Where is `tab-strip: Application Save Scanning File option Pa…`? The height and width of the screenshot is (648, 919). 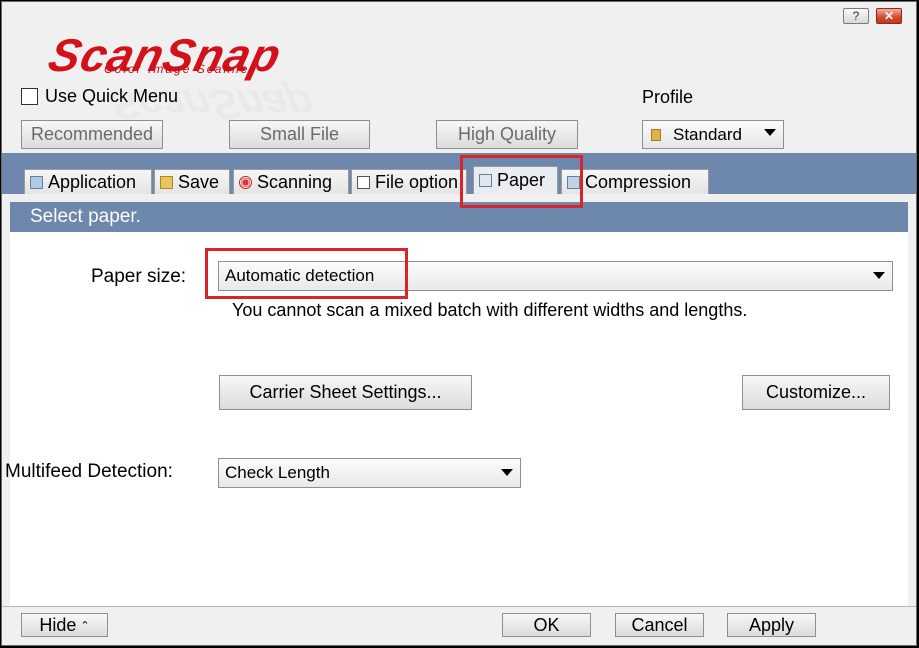
tab-strip: Application Save Scanning File option Pa… is located at coordinates (459, 173).